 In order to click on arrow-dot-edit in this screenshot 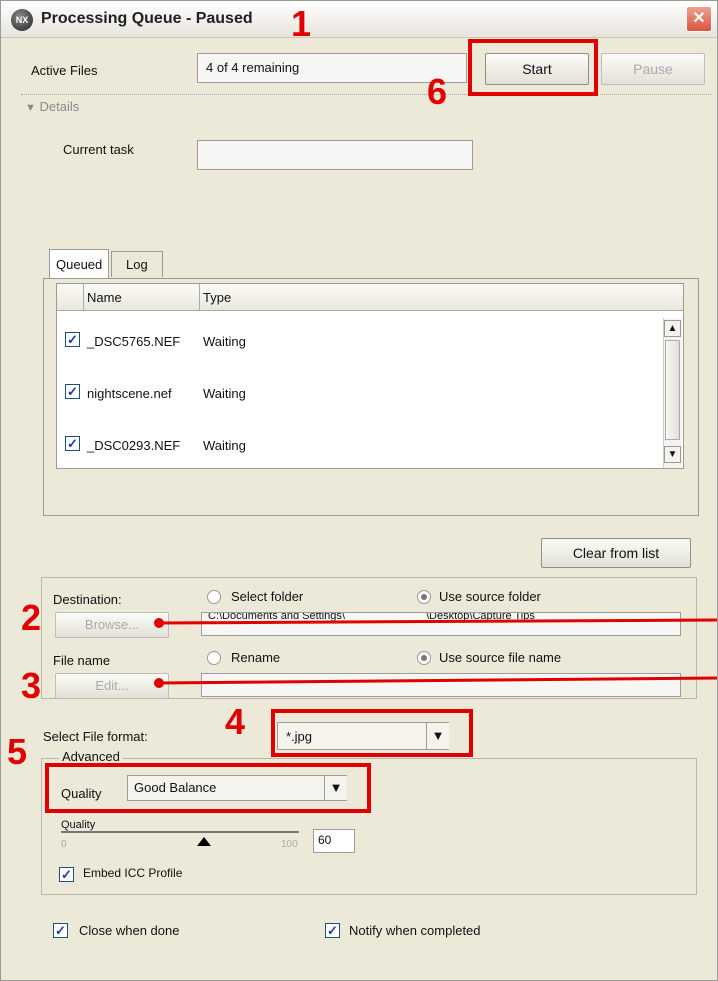, I will do `click(159, 683)`.